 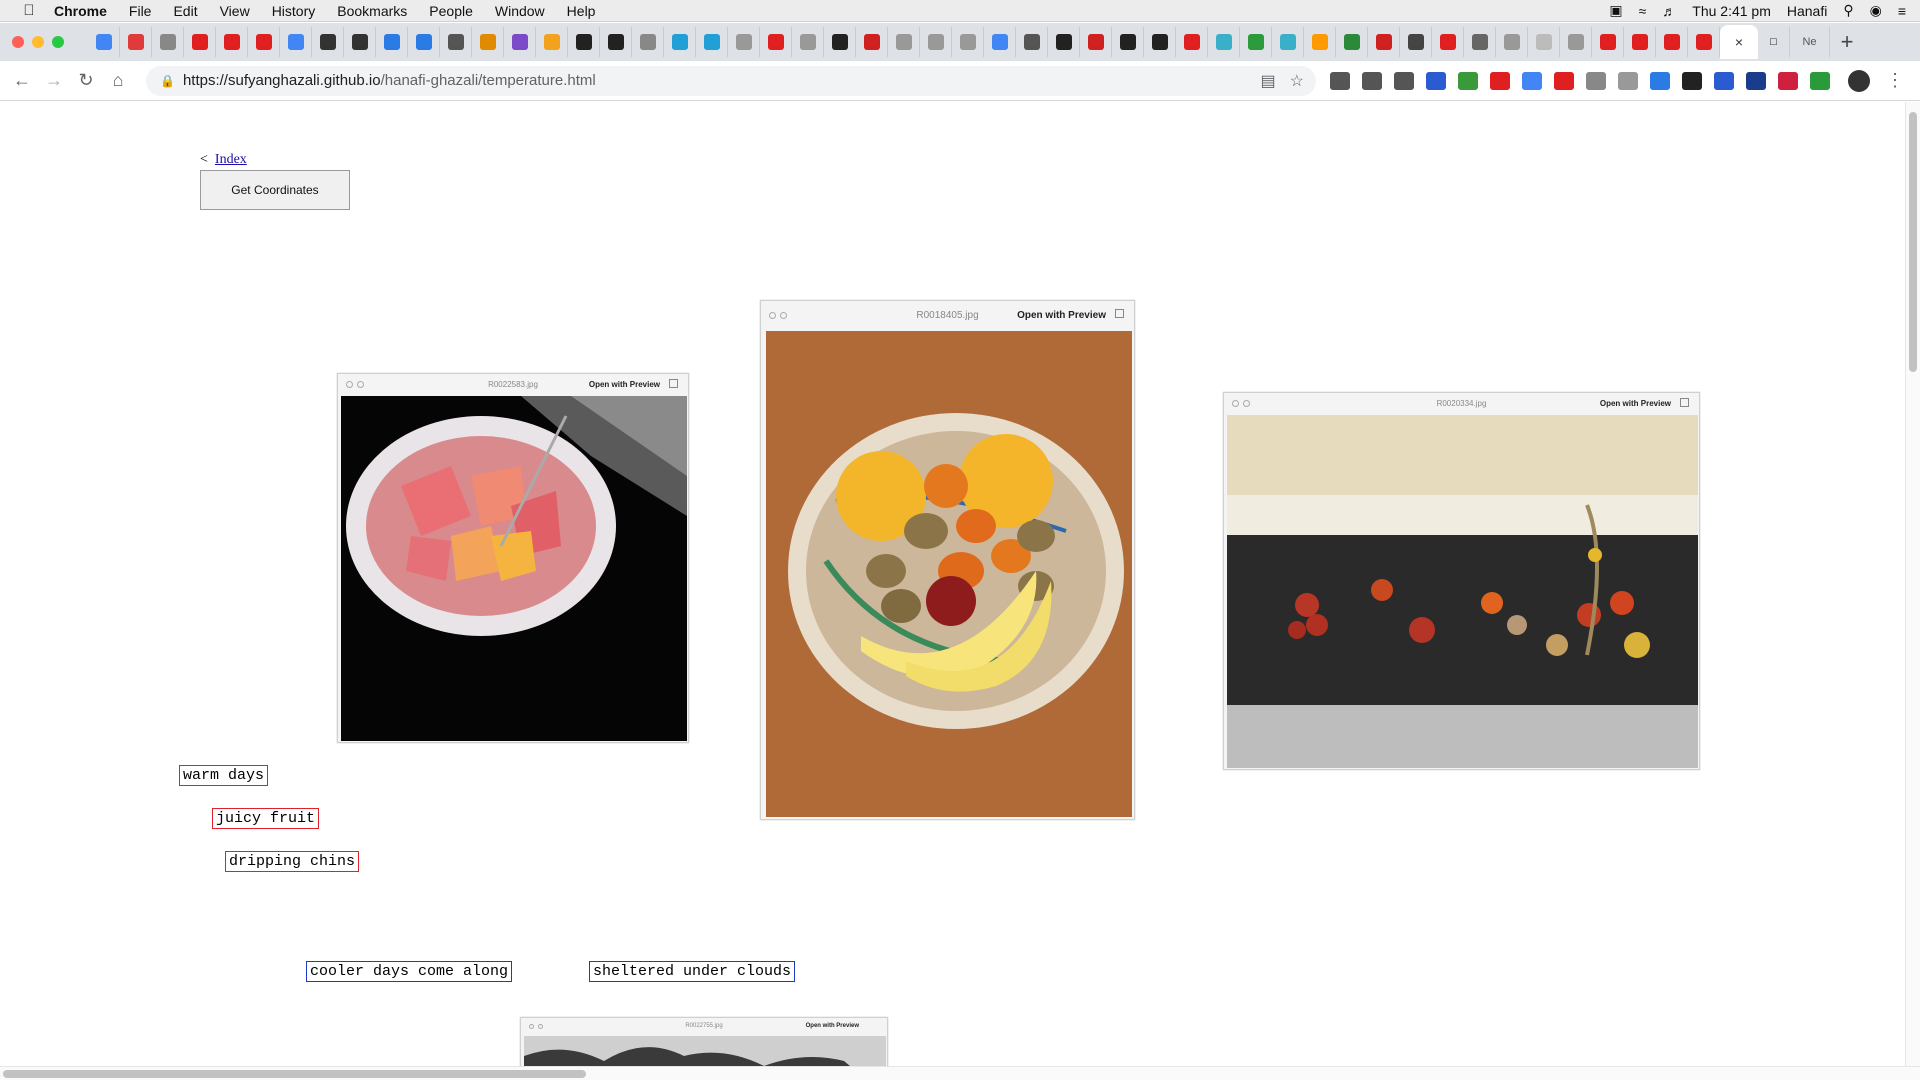 What do you see at coordinates (451, 11) in the screenshot?
I see `menu-people: People` at bounding box center [451, 11].